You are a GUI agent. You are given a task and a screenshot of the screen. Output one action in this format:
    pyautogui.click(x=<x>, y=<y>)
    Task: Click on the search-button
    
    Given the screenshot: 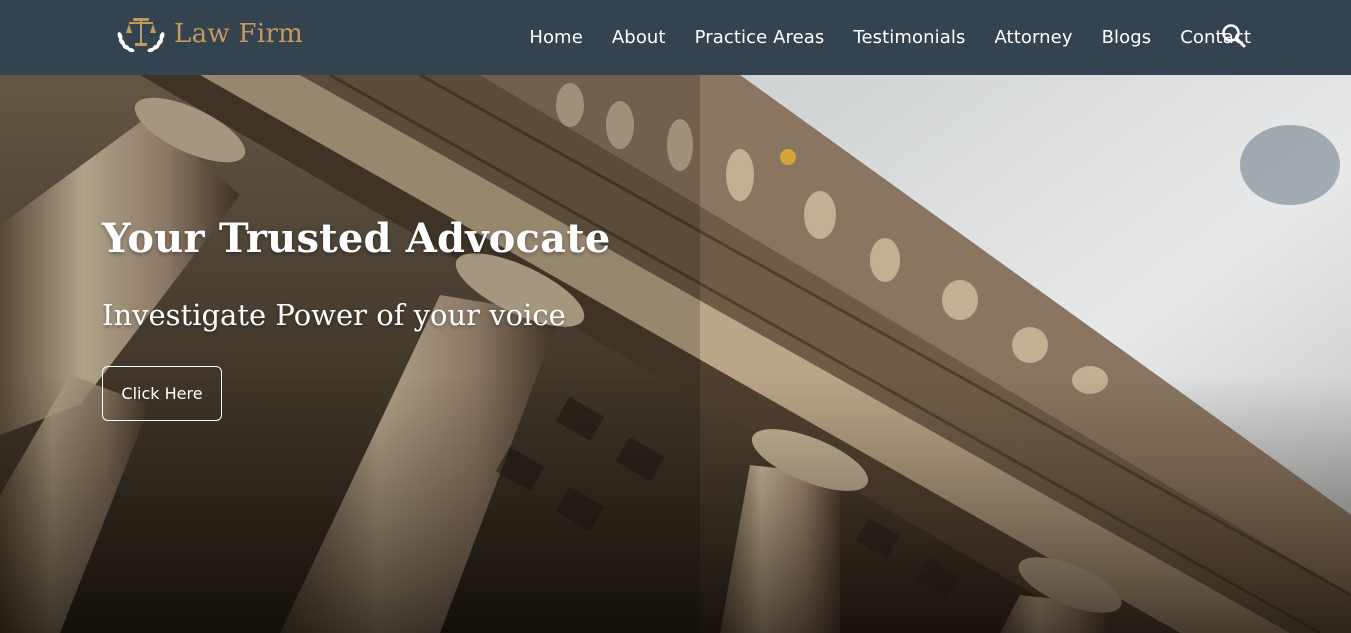 What is the action you would take?
    pyautogui.click(x=1234, y=36)
    